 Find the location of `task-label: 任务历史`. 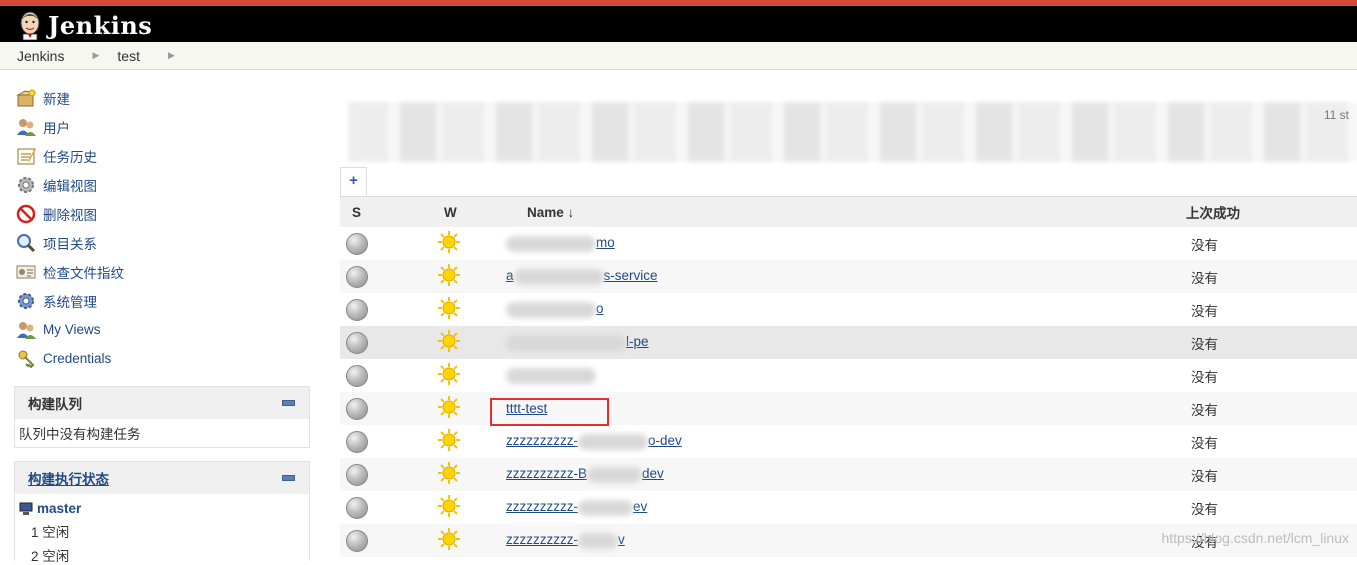

task-label: 任务历史 is located at coordinates (70, 158).